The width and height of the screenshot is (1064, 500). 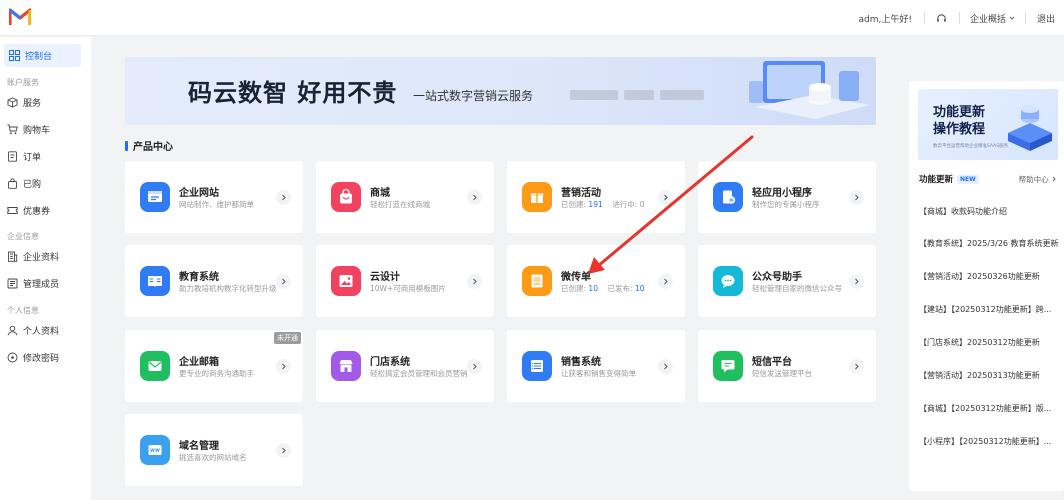 I want to click on update-item: 【营销活动】20250326功能更新, so click(x=991, y=276).